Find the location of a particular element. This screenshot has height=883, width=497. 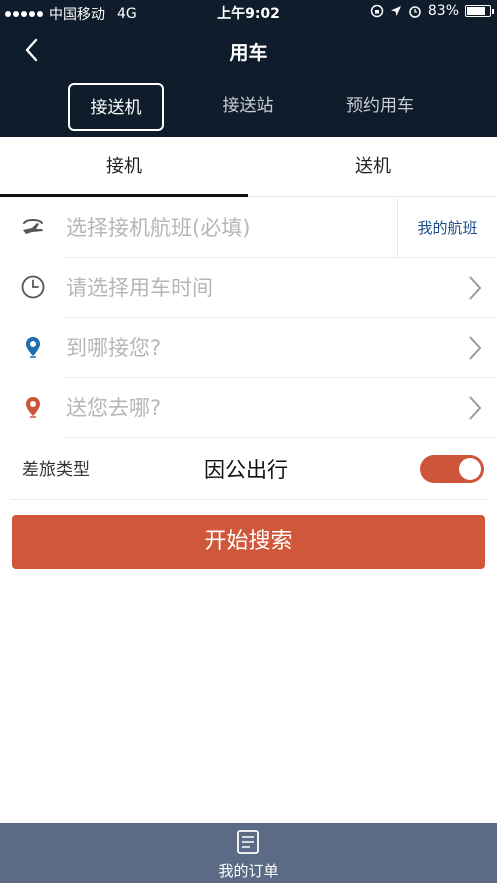

dropoff-row: 送您去哪? is located at coordinates (248, 408).